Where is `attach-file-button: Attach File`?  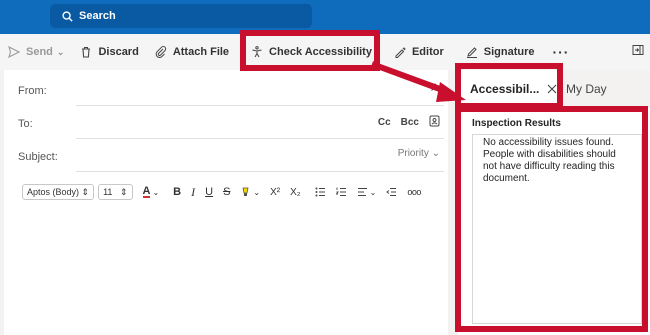
attach-file-button: Attach File is located at coordinates (192, 52).